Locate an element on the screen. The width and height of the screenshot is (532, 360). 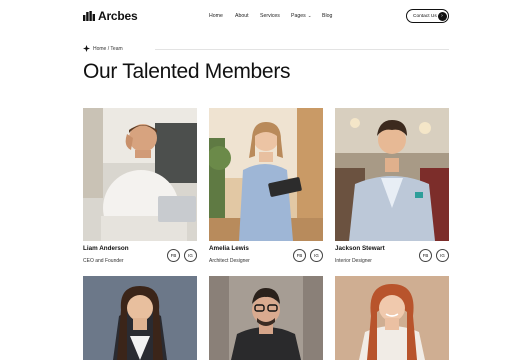
building-bars-icon is located at coordinates (89, 16).